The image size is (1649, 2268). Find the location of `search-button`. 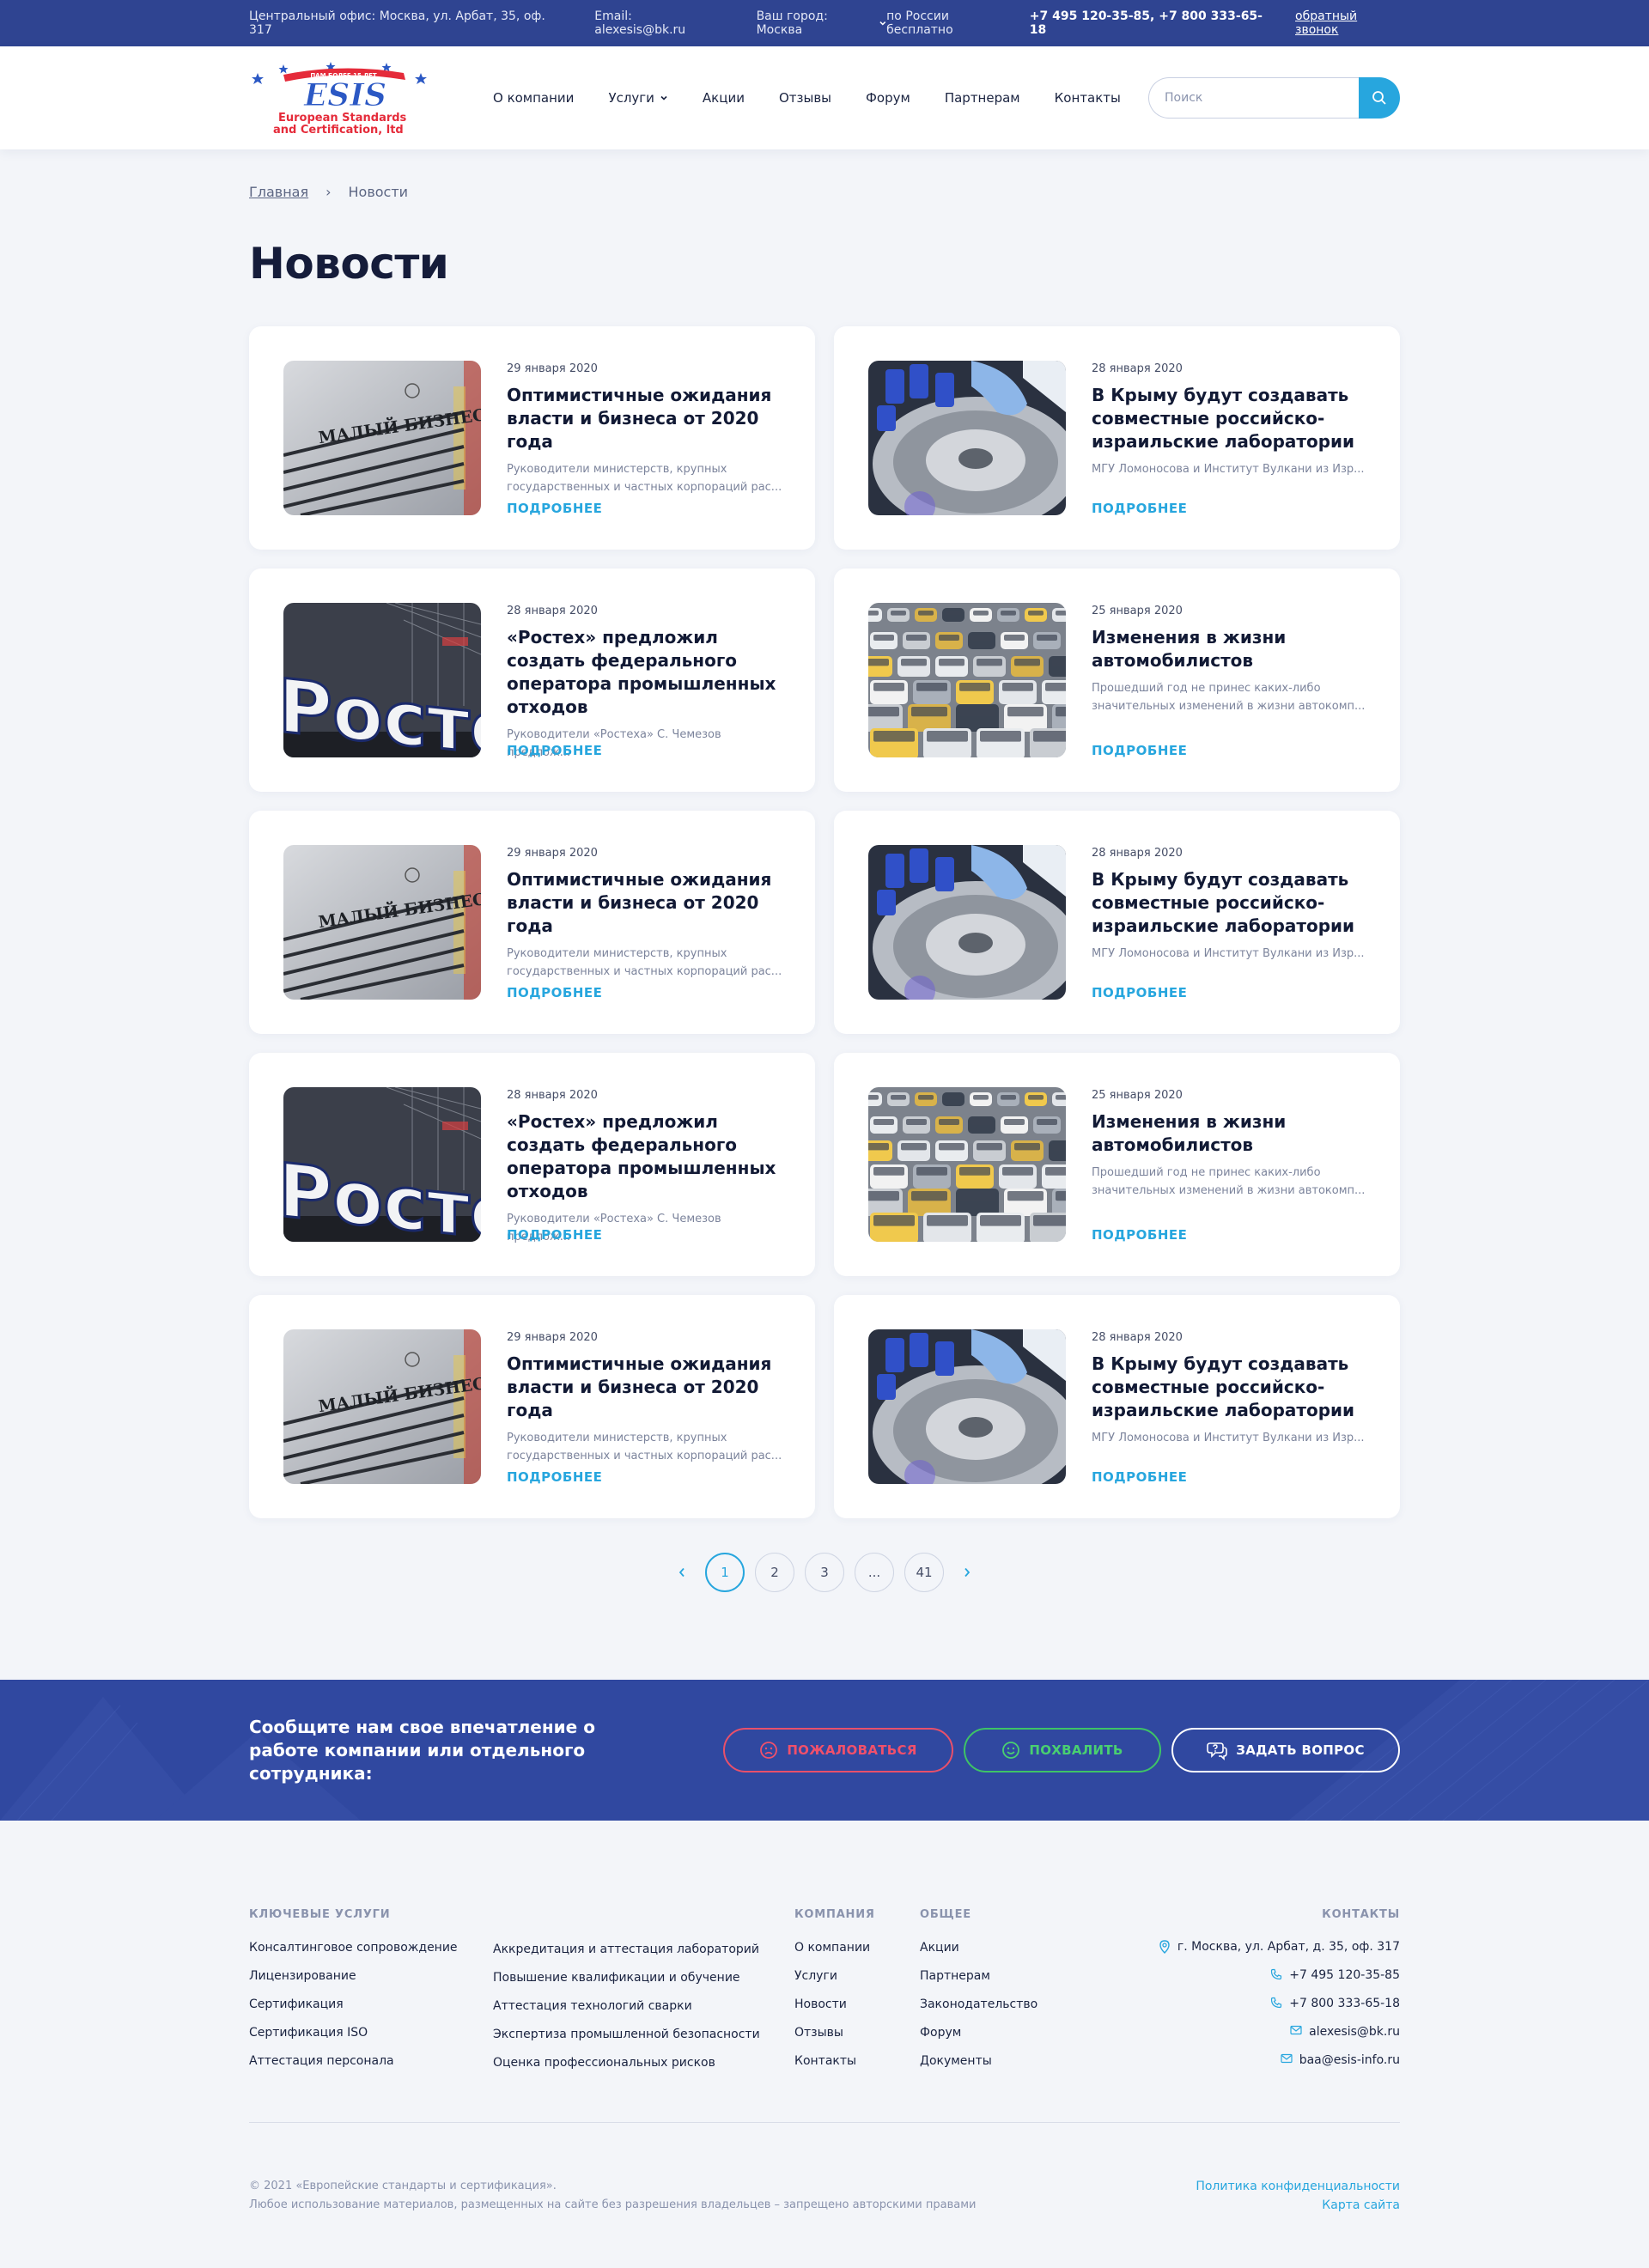

search-button is located at coordinates (1380, 98).